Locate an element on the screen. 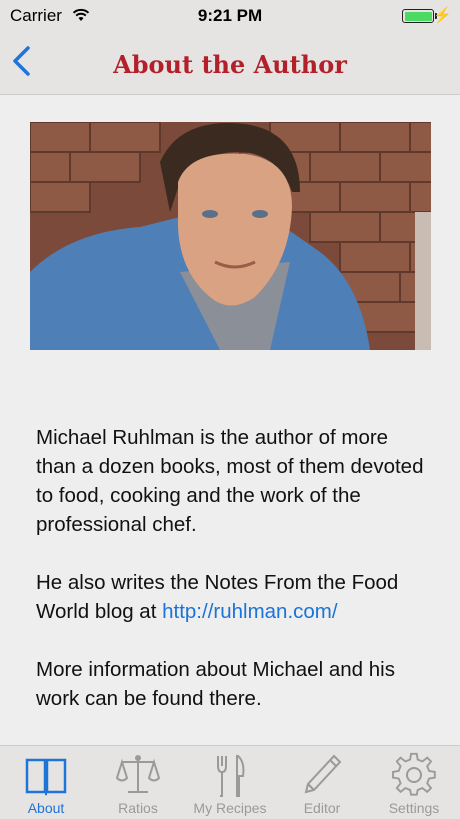 Image resolution: width=460 pixels, height=819 pixels. battery-icon is located at coordinates (418, 16).